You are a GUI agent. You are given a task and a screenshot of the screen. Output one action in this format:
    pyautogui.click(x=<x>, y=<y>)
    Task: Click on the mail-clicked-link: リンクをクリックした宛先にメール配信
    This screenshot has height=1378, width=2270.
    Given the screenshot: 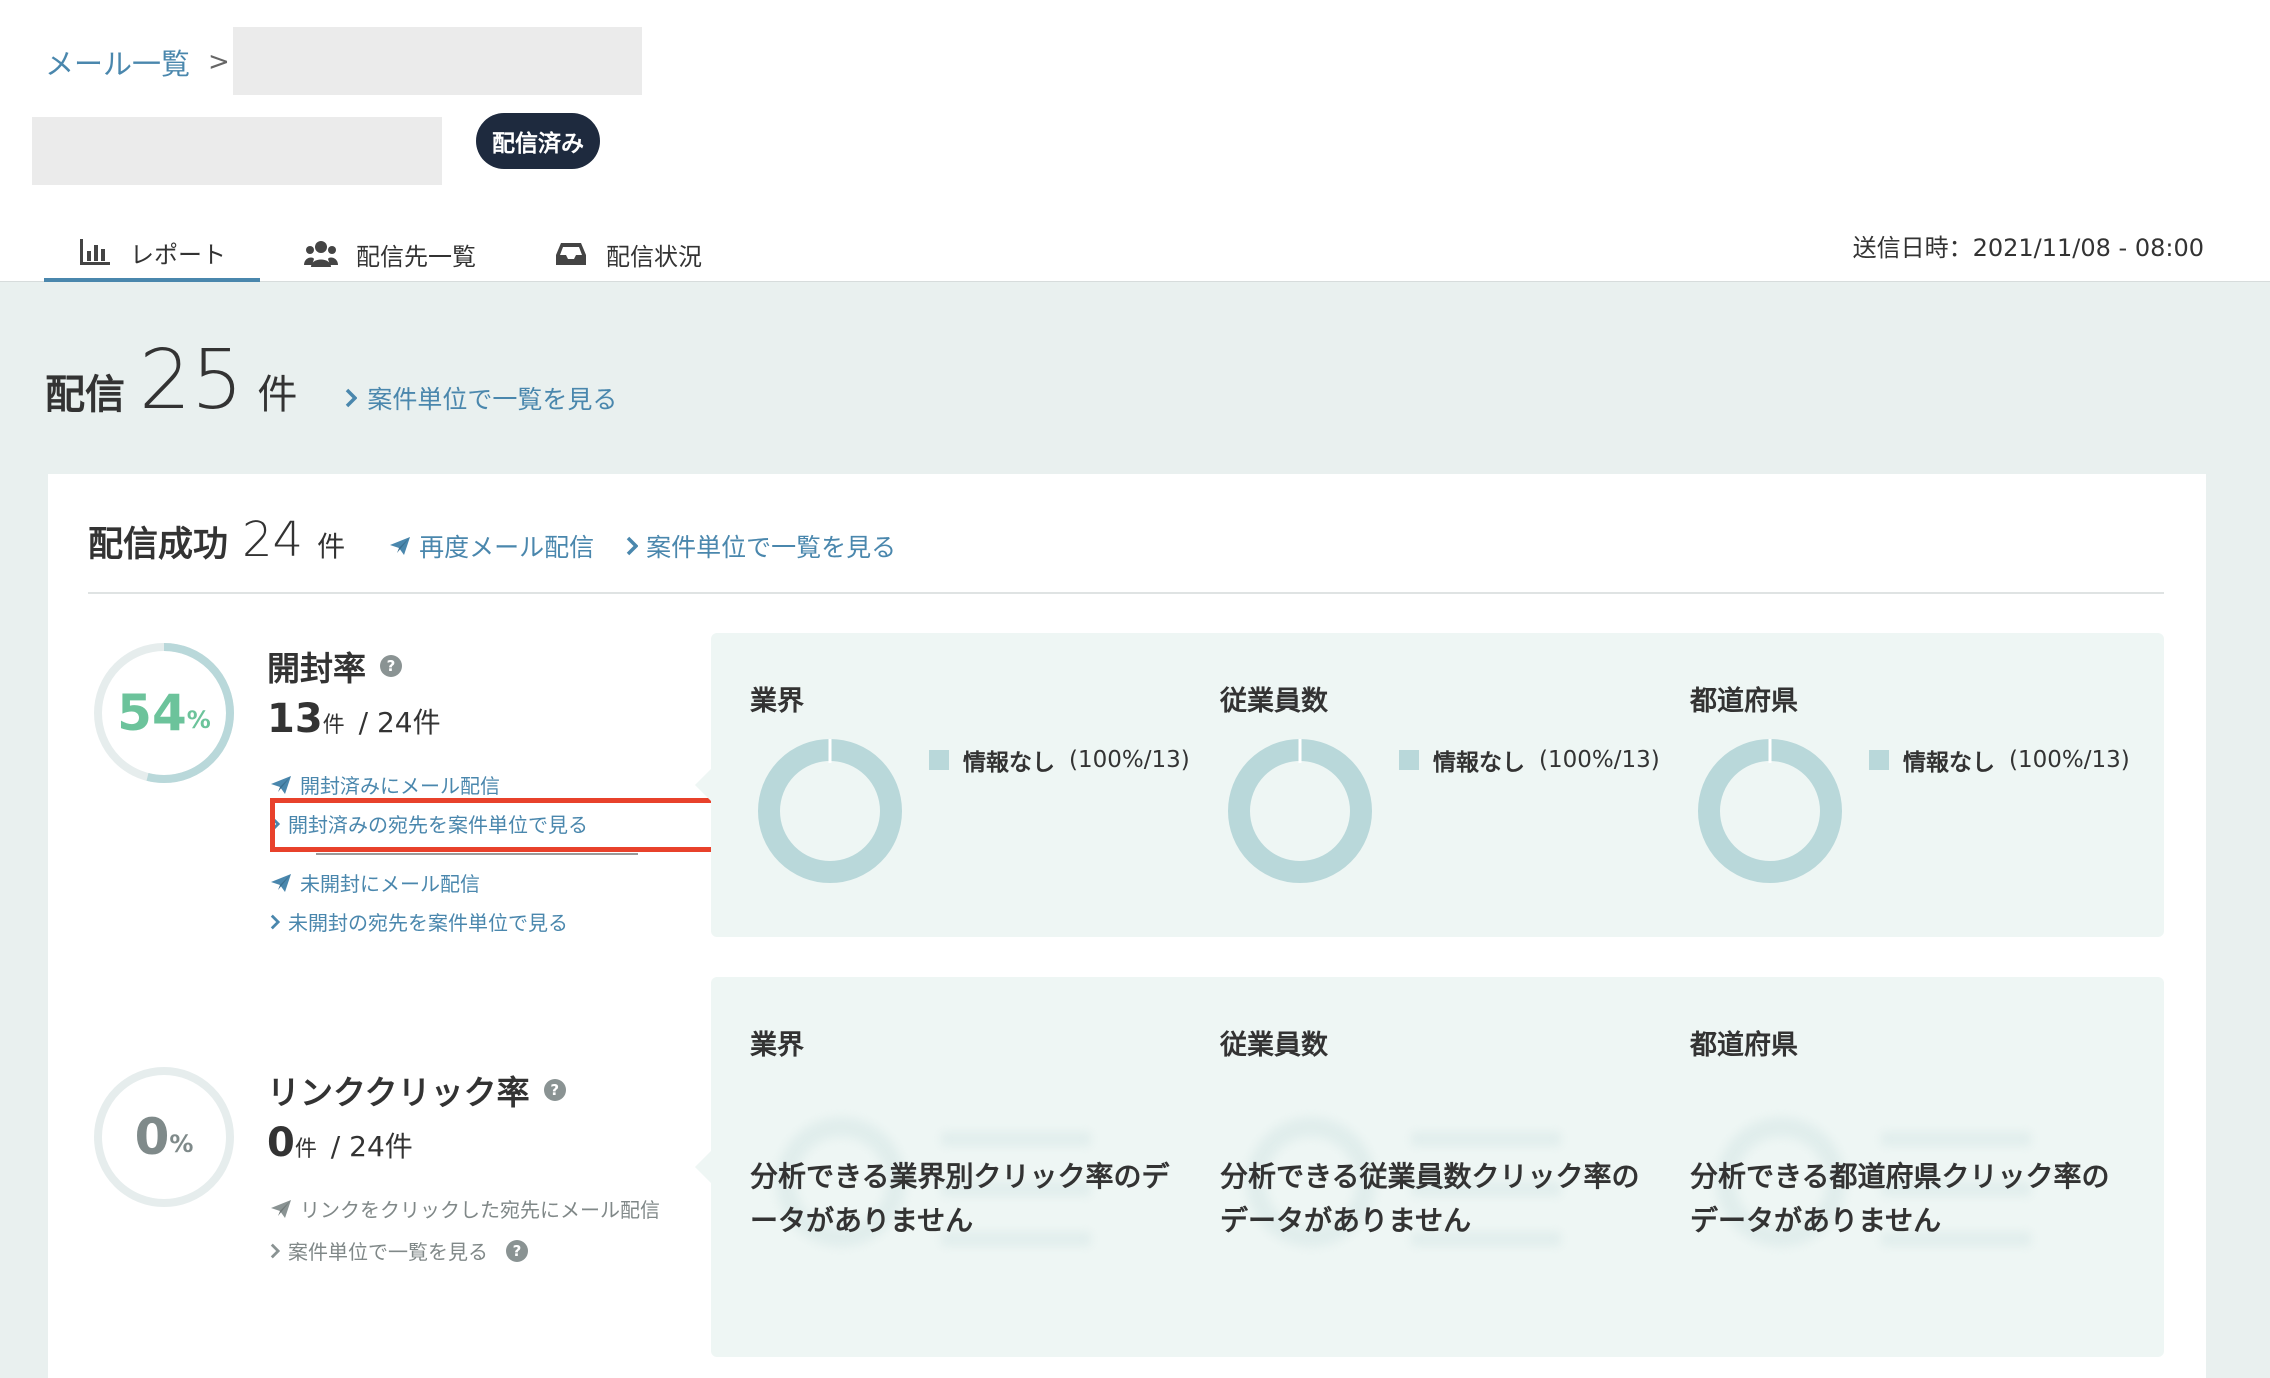 What is the action you would take?
    pyautogui.click(x=465, y=1208)
    